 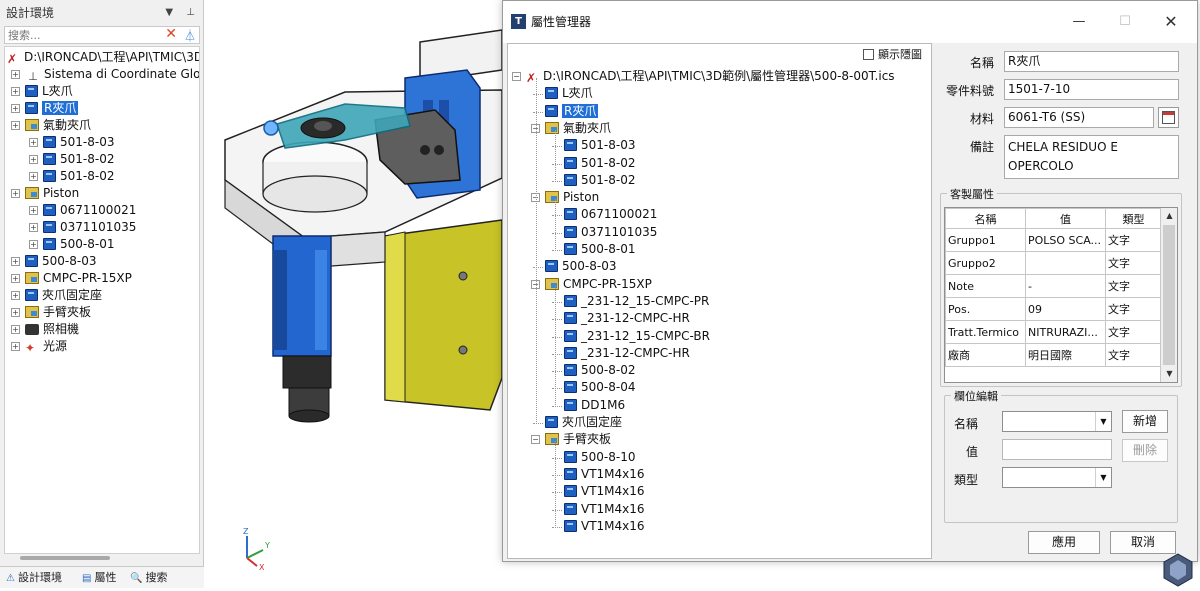 I want to click on tab-properties: ▤ 屬性, so click(x=99, y=578).